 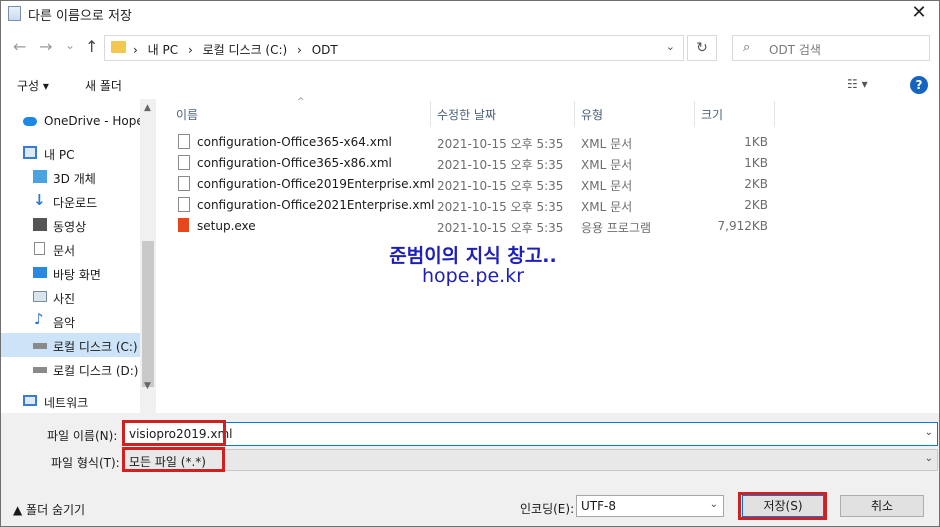 What do you see at coordinates (702, 48) in the screenshot?
I see `refresh-button: ↻` at bounding box center [702, 48].